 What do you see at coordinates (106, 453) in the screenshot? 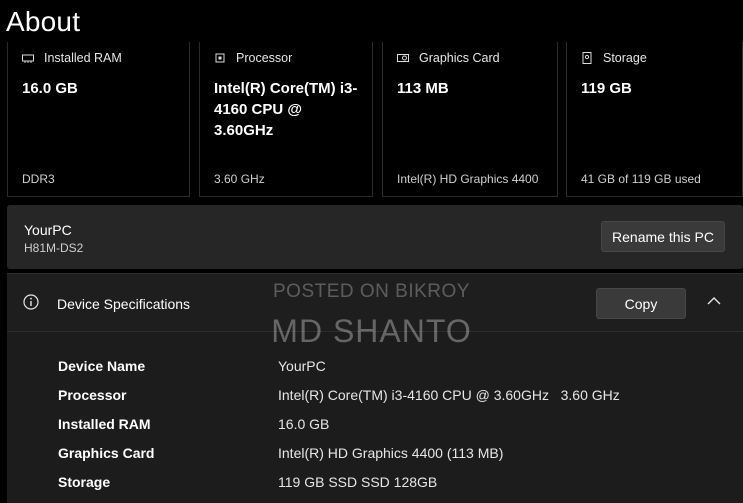
I see `spec-key: Graphics Card` at bounding box center [106, 453].